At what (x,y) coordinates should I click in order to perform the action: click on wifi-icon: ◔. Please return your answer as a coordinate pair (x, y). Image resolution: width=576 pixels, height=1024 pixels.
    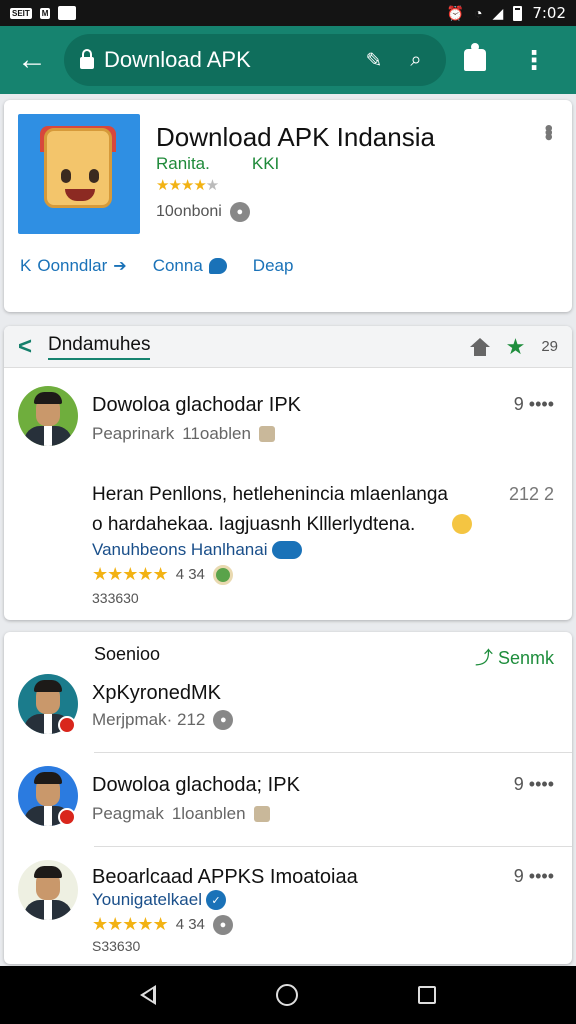
    Looking at the image, I should click on (478, 13).